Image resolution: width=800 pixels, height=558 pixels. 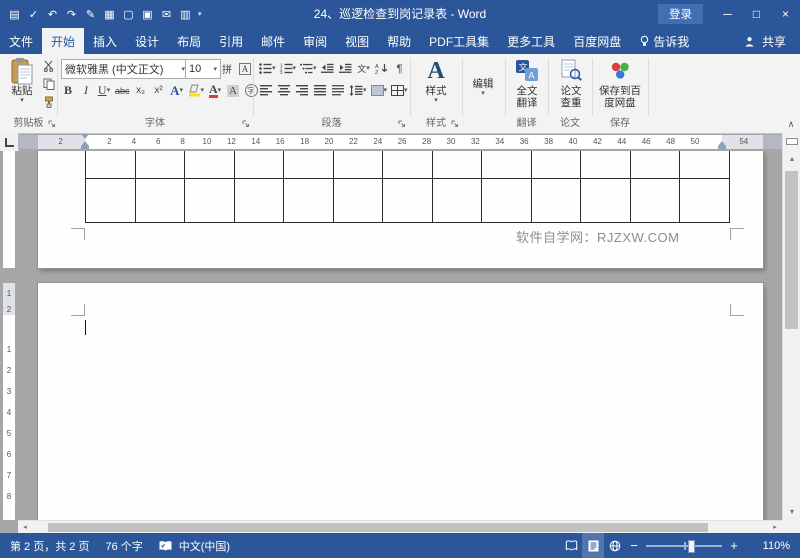 What do you see at coordinates (25, 527) in the screenshot?
I see `scroll-left-icon: ◂` at bounding box center [25, 527].